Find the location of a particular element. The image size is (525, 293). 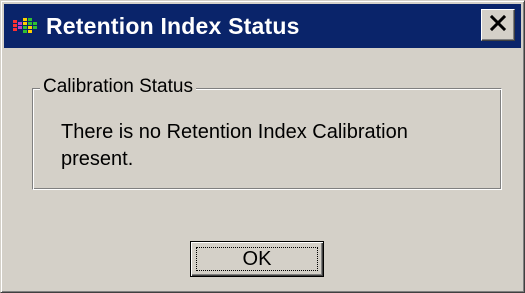

title-bar: Retention Index Status is located at coordinates (262, 26).